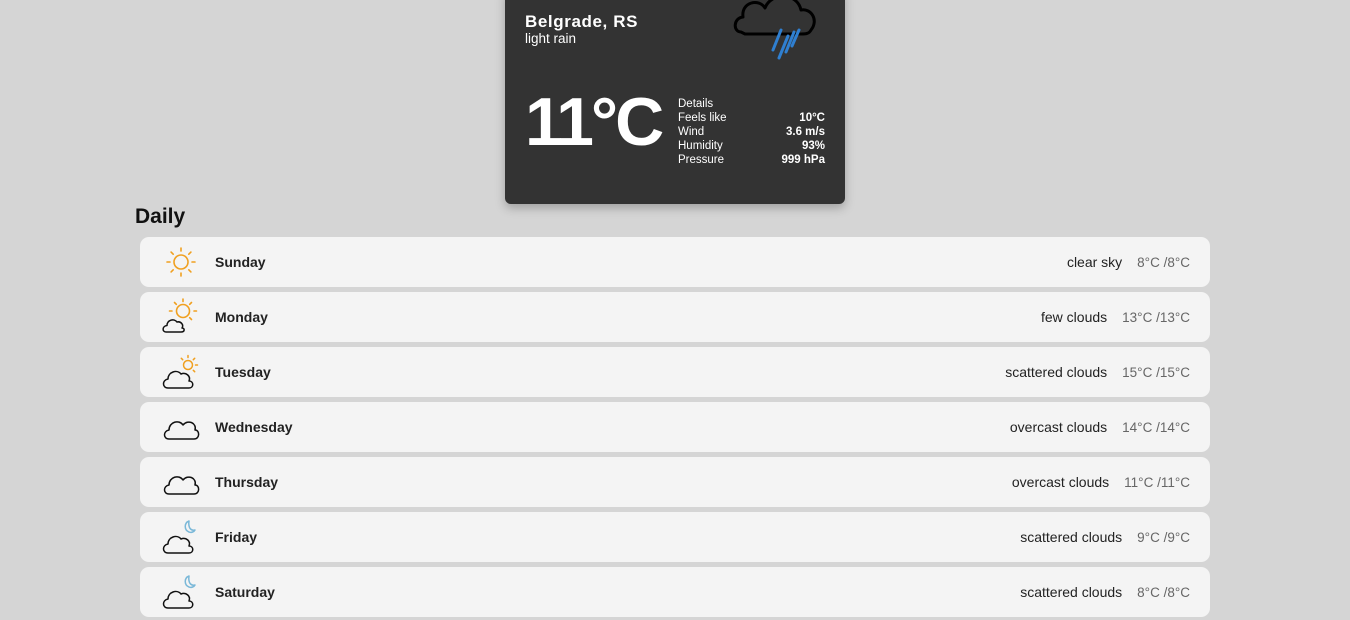 The width and height of the screenshot is (1350, 620). I want to click on day-description: few clouds, so click(1074, 317).